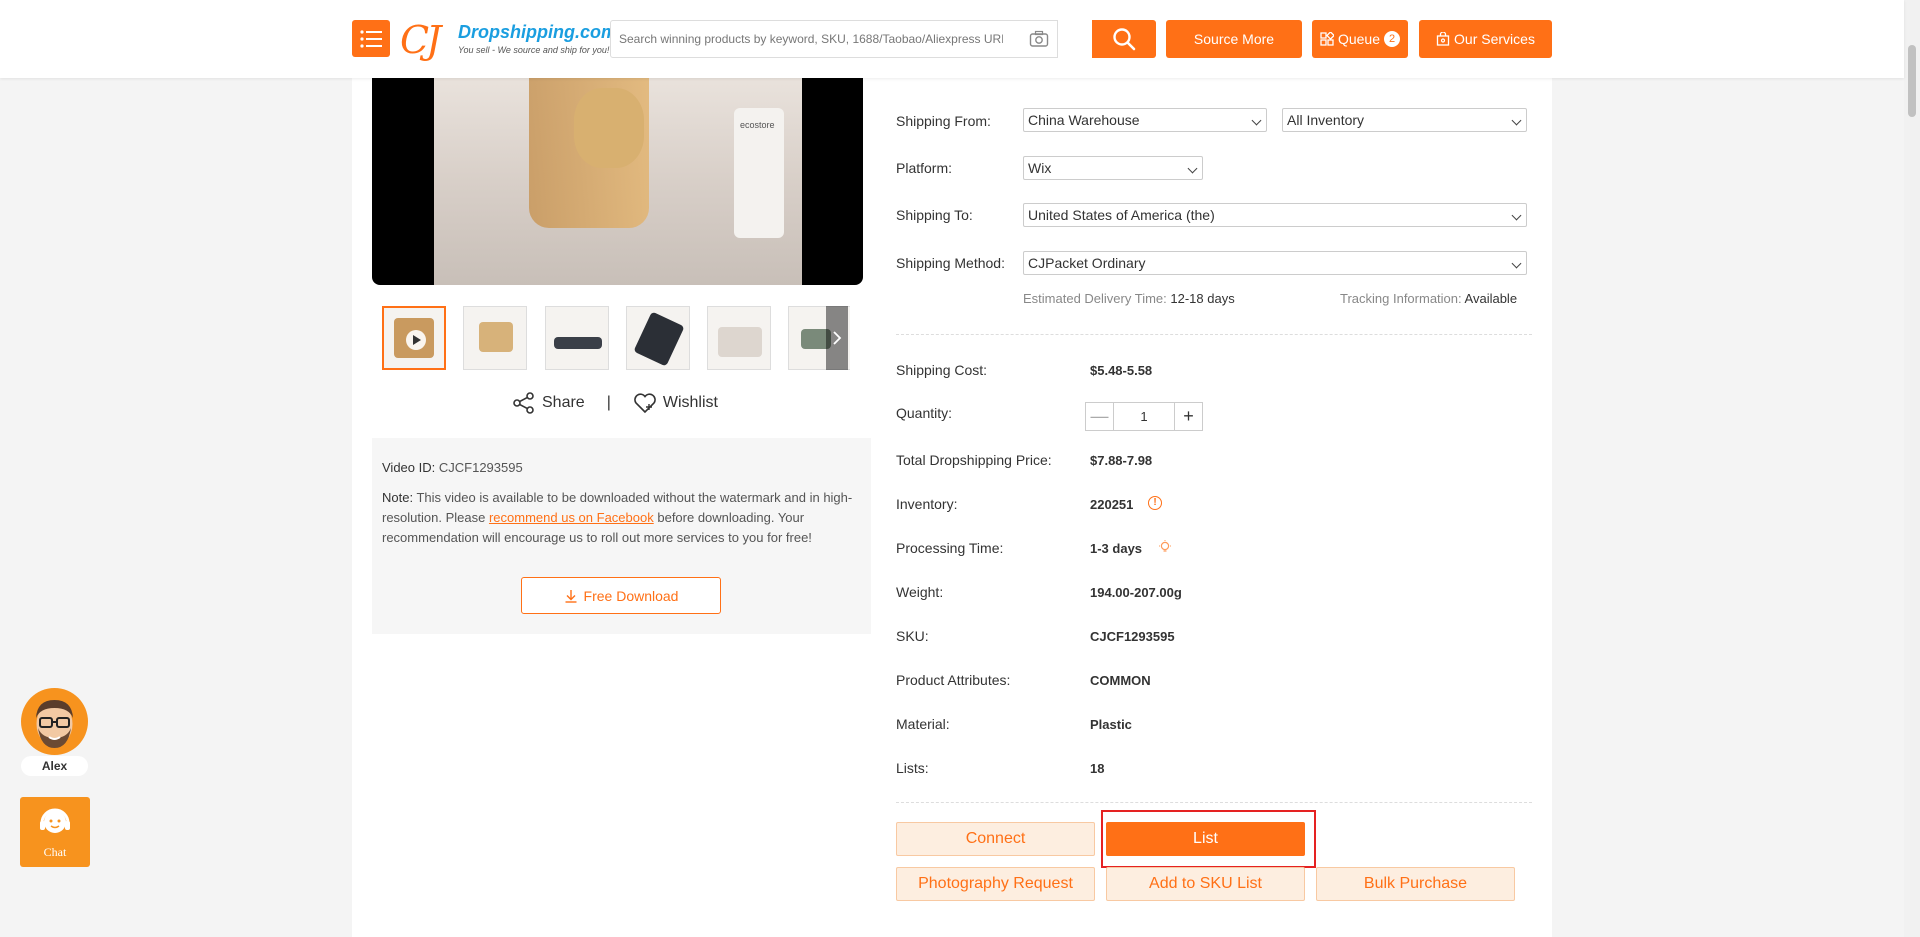  Describe the element at coordinates (950, 263) in the screenshot. I see `shipping-method-label: Shipping Method:` at that location.